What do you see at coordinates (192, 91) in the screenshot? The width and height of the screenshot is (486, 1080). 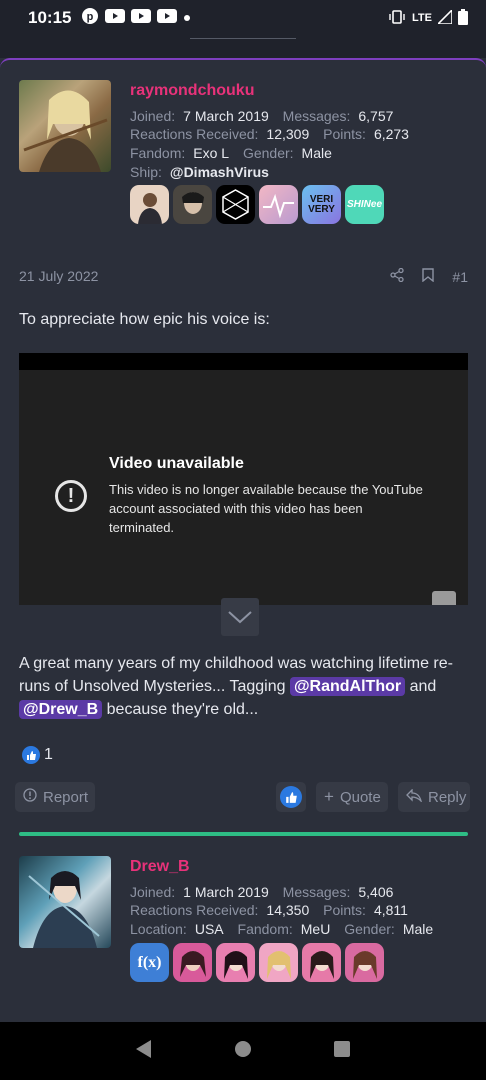 I see `username: raymondchouku` at bounding box center [192, 91].